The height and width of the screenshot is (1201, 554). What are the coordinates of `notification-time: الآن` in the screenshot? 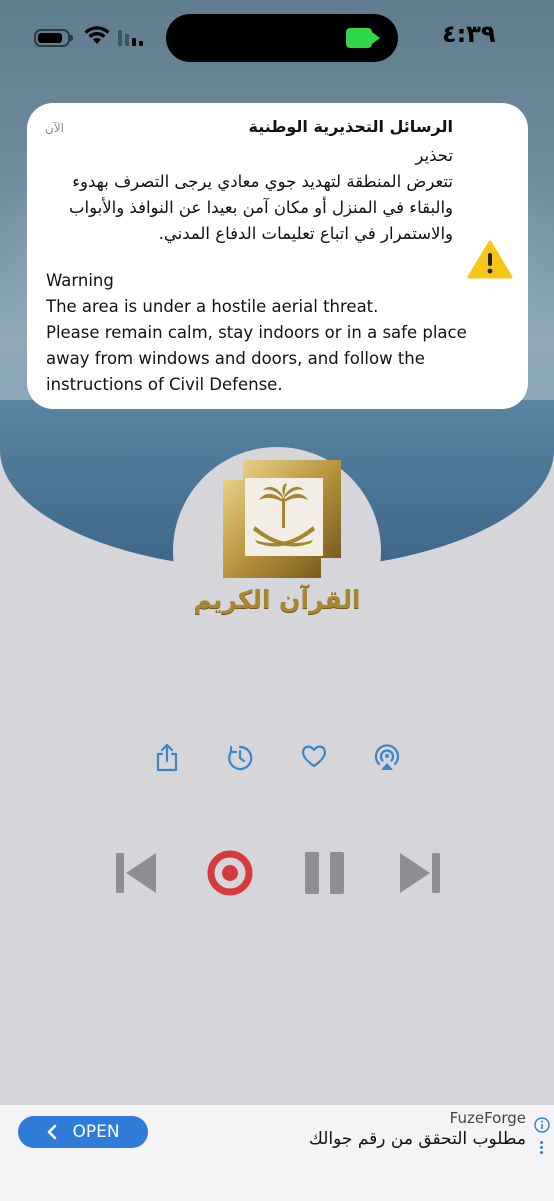 It's located at (54, 128).